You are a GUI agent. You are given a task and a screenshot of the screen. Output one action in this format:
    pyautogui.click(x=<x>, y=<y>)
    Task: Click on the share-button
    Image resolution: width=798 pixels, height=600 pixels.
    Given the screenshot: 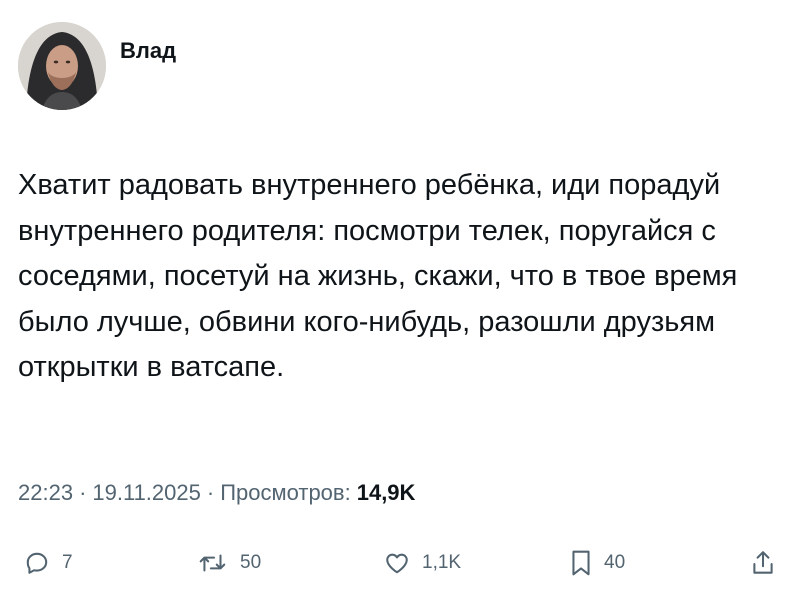 What is the action you would take?
    pyautogui.click(x=763, y=563)
    